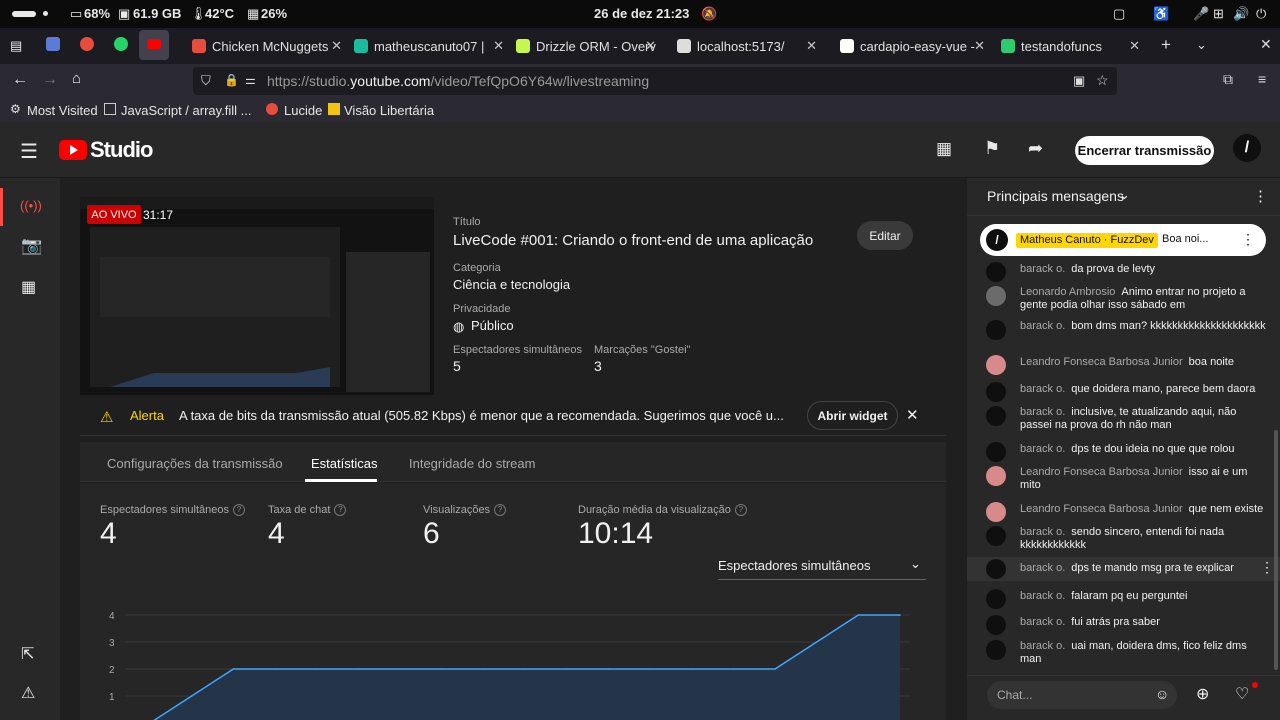  I want to click on clock: 26 de dez 21:23, so click(641, 13).